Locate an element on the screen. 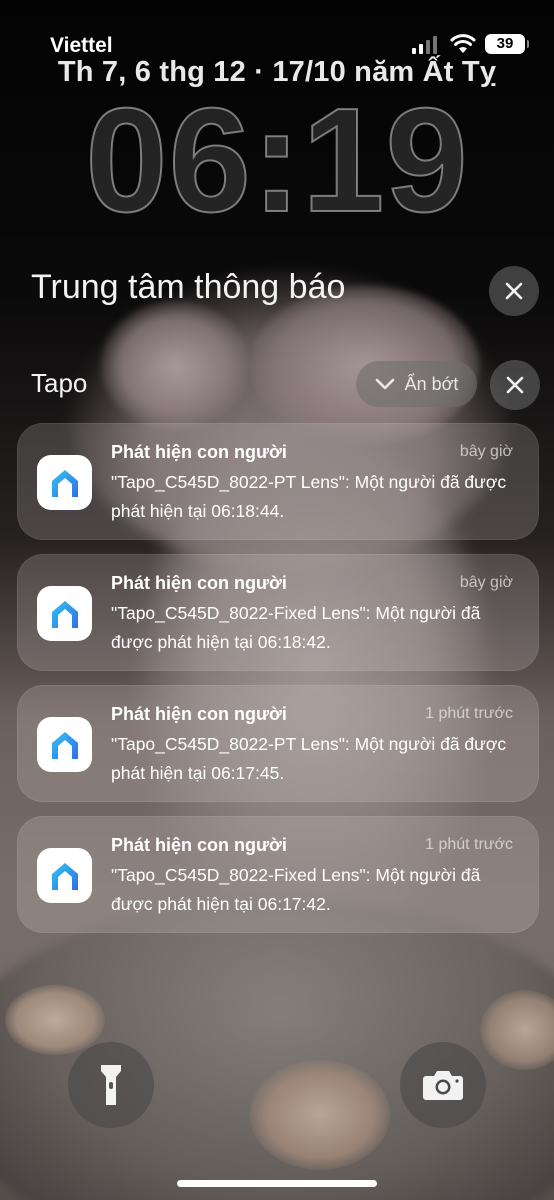 This screenshot has width=554, height=1200. battery-icon: 39 is located at coordinates (507, 44).